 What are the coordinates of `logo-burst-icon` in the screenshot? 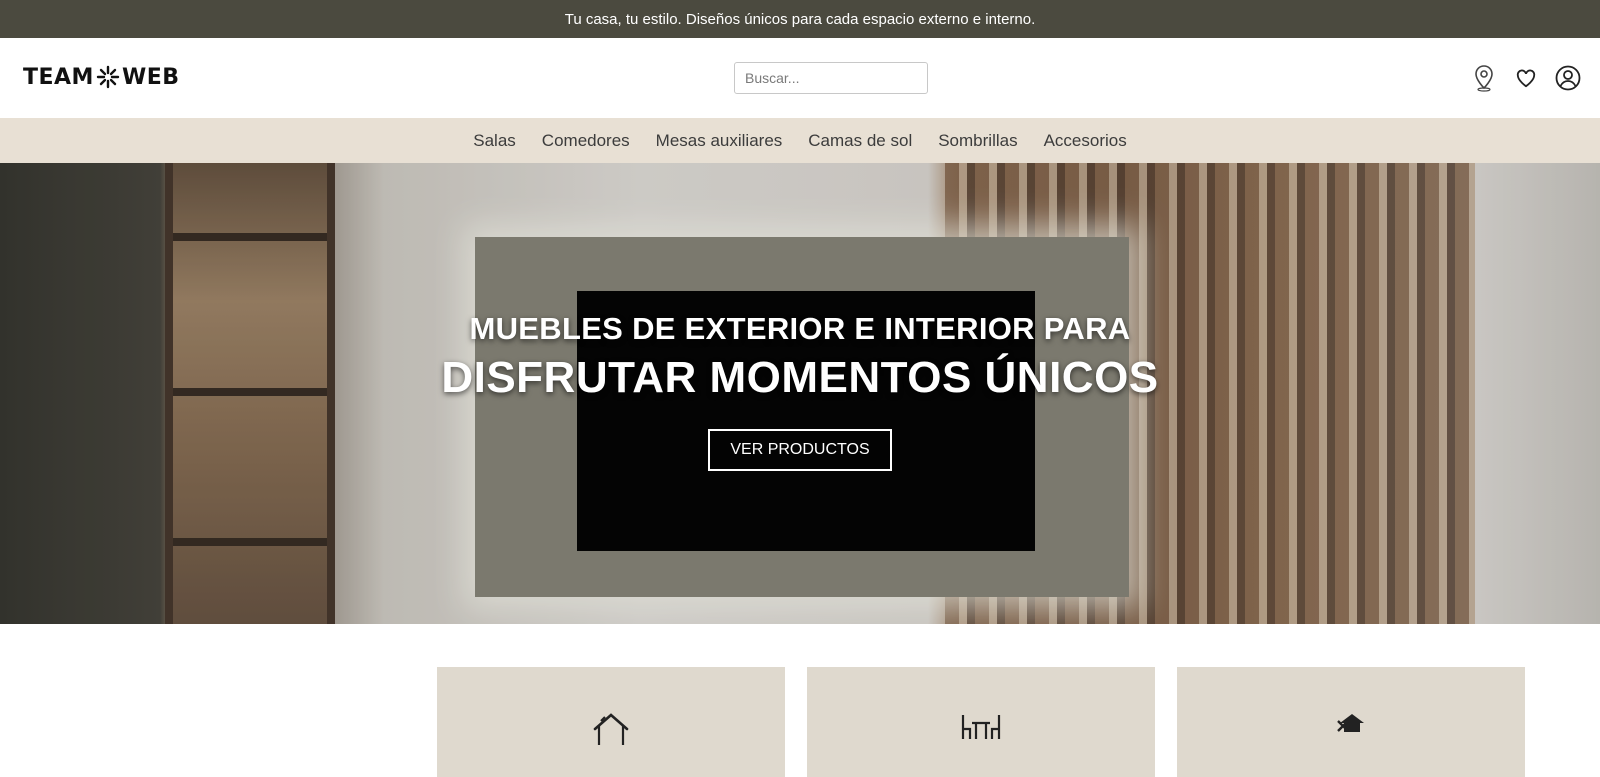 It's located at (108, 77).